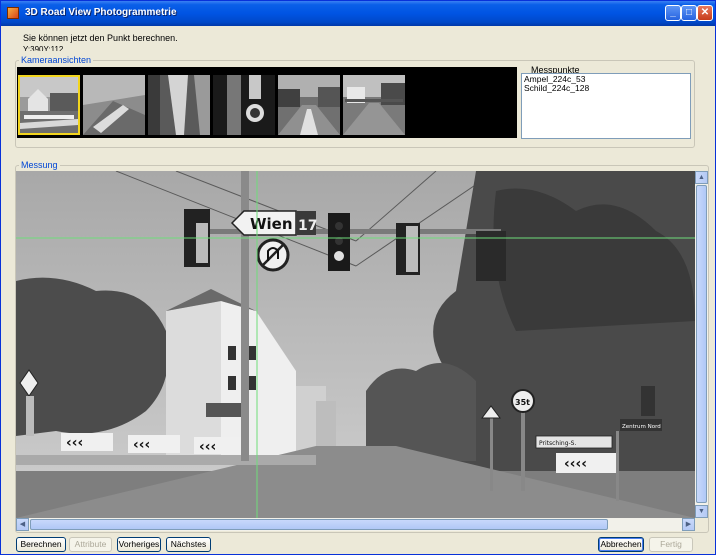 The image size is (716, 555). I want to click on attribute-button: Attribute, so click(90, 544).